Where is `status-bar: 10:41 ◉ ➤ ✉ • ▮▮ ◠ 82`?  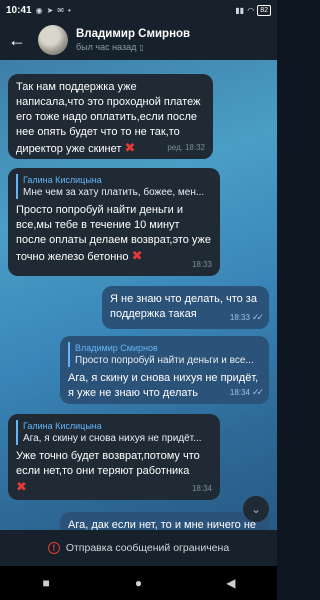 status-bar: 10:41 ◉ ➤ ✉ • ▮▮ ◠ 82 is located at coordinates (138, 10).